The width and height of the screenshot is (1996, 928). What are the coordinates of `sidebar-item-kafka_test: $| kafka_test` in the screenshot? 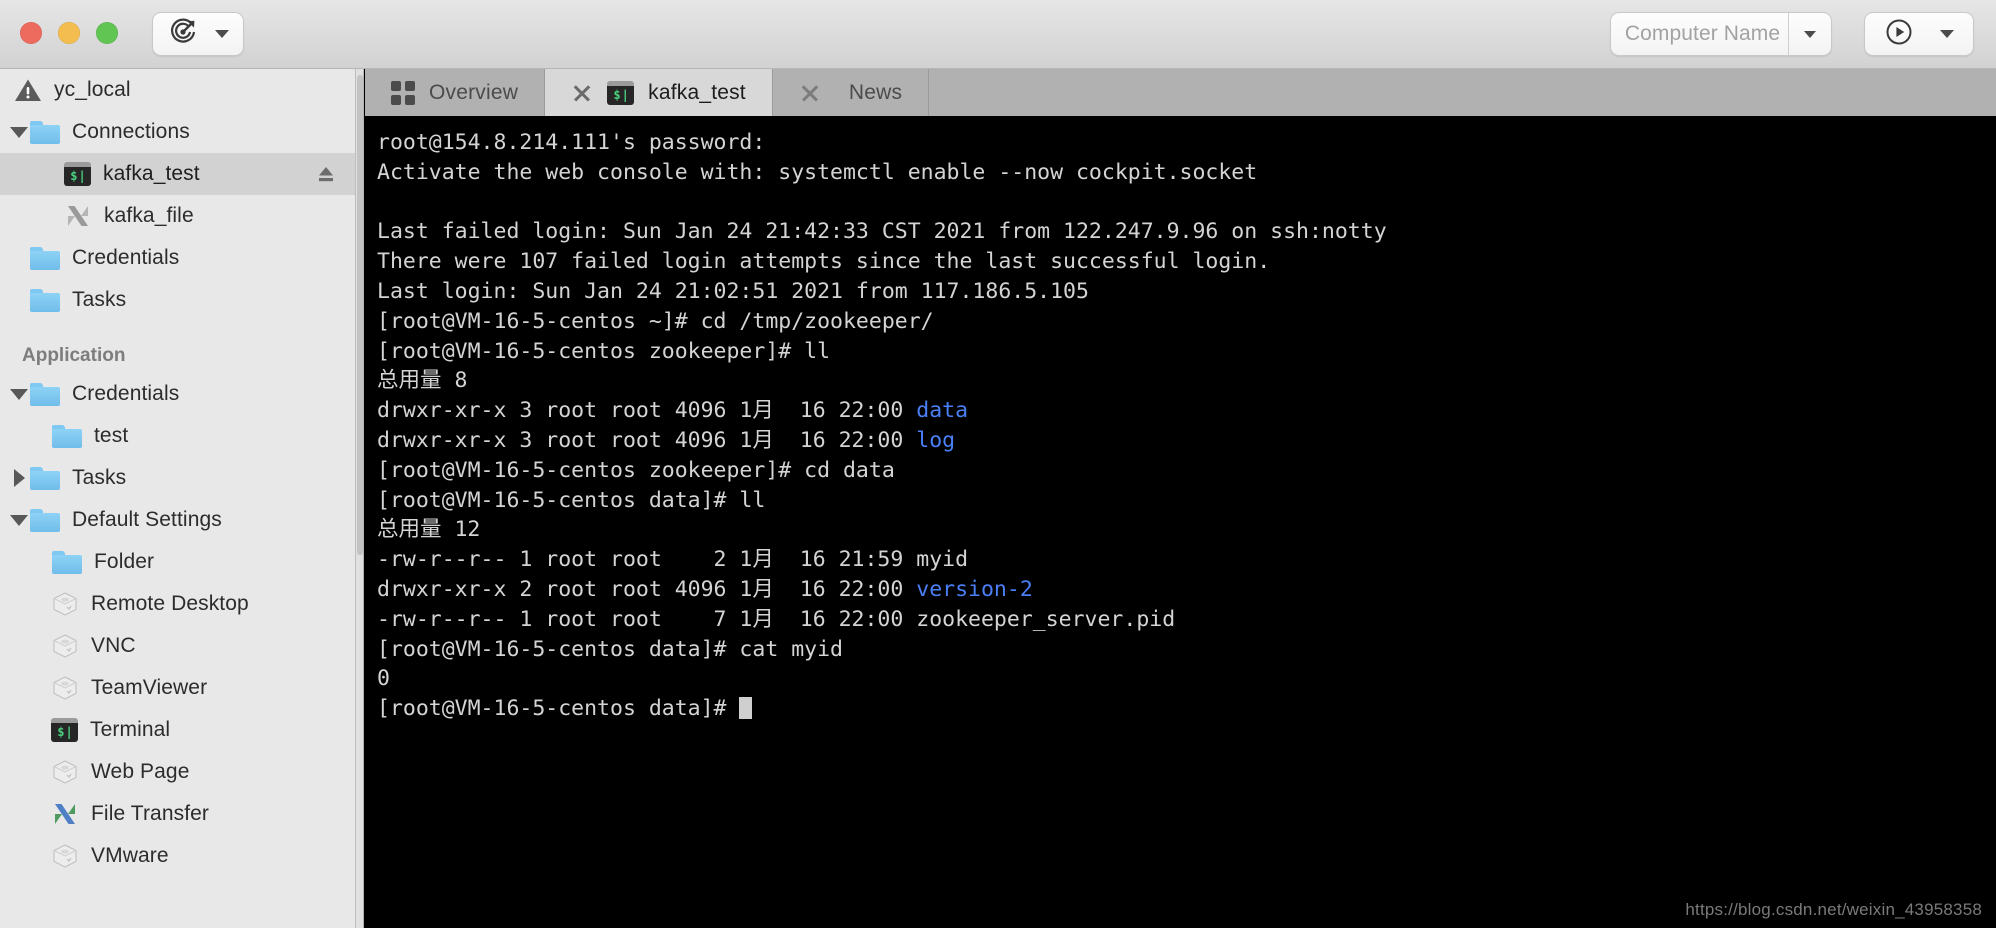 It's located at (177, 174).